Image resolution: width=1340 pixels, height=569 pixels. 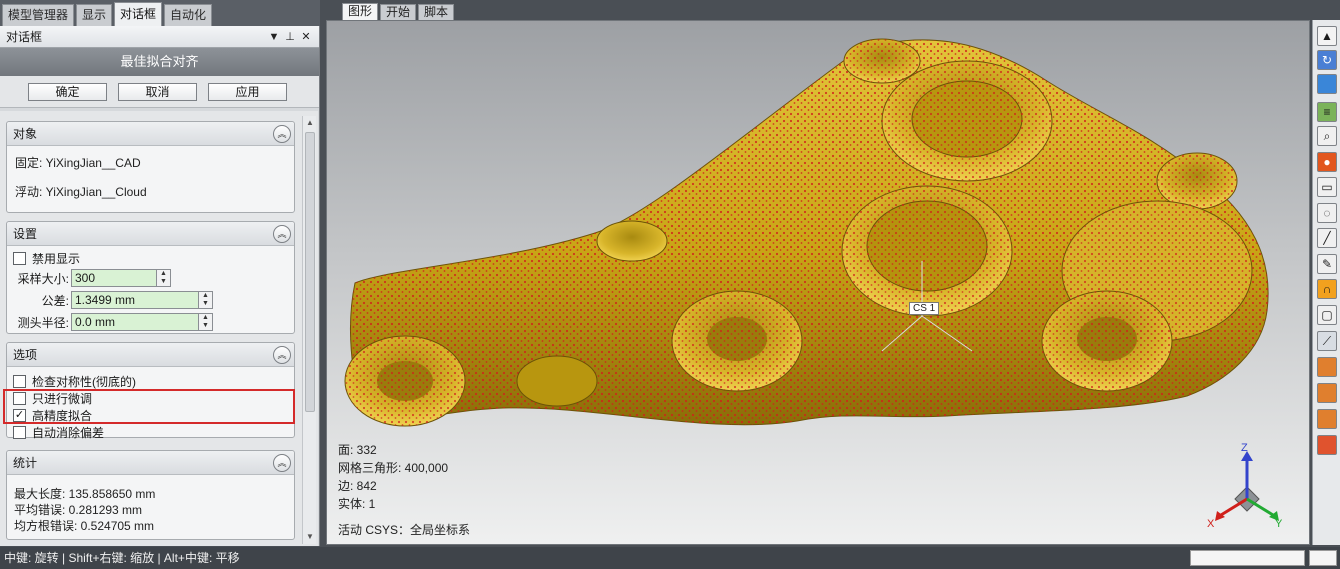 I want to click on active-csys: 活动 CSYS：全局坐标系, so click(x=404, y=530).